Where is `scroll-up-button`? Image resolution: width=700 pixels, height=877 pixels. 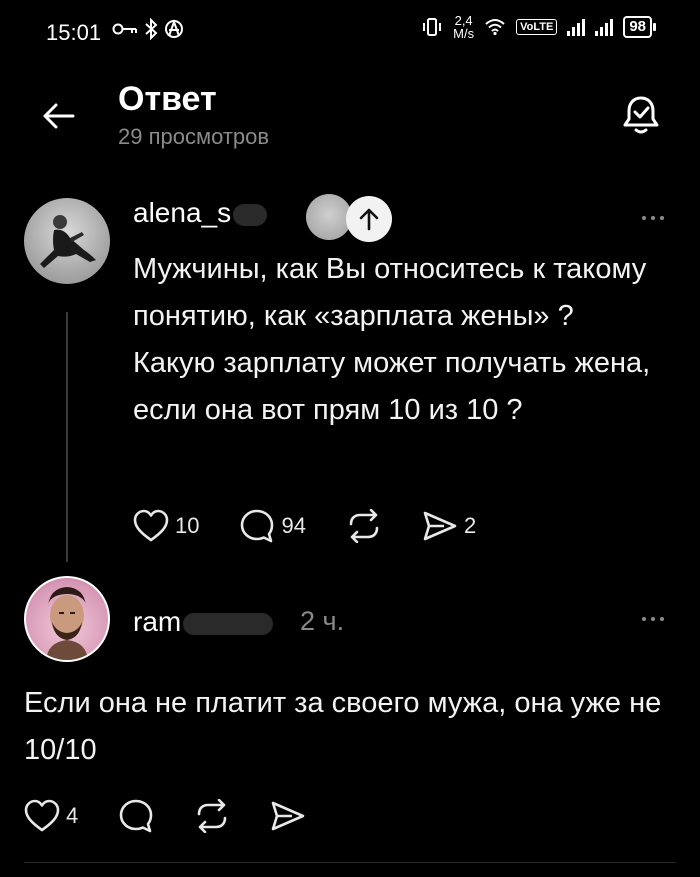
scroll-up-button is located at coordinates (369, 219).